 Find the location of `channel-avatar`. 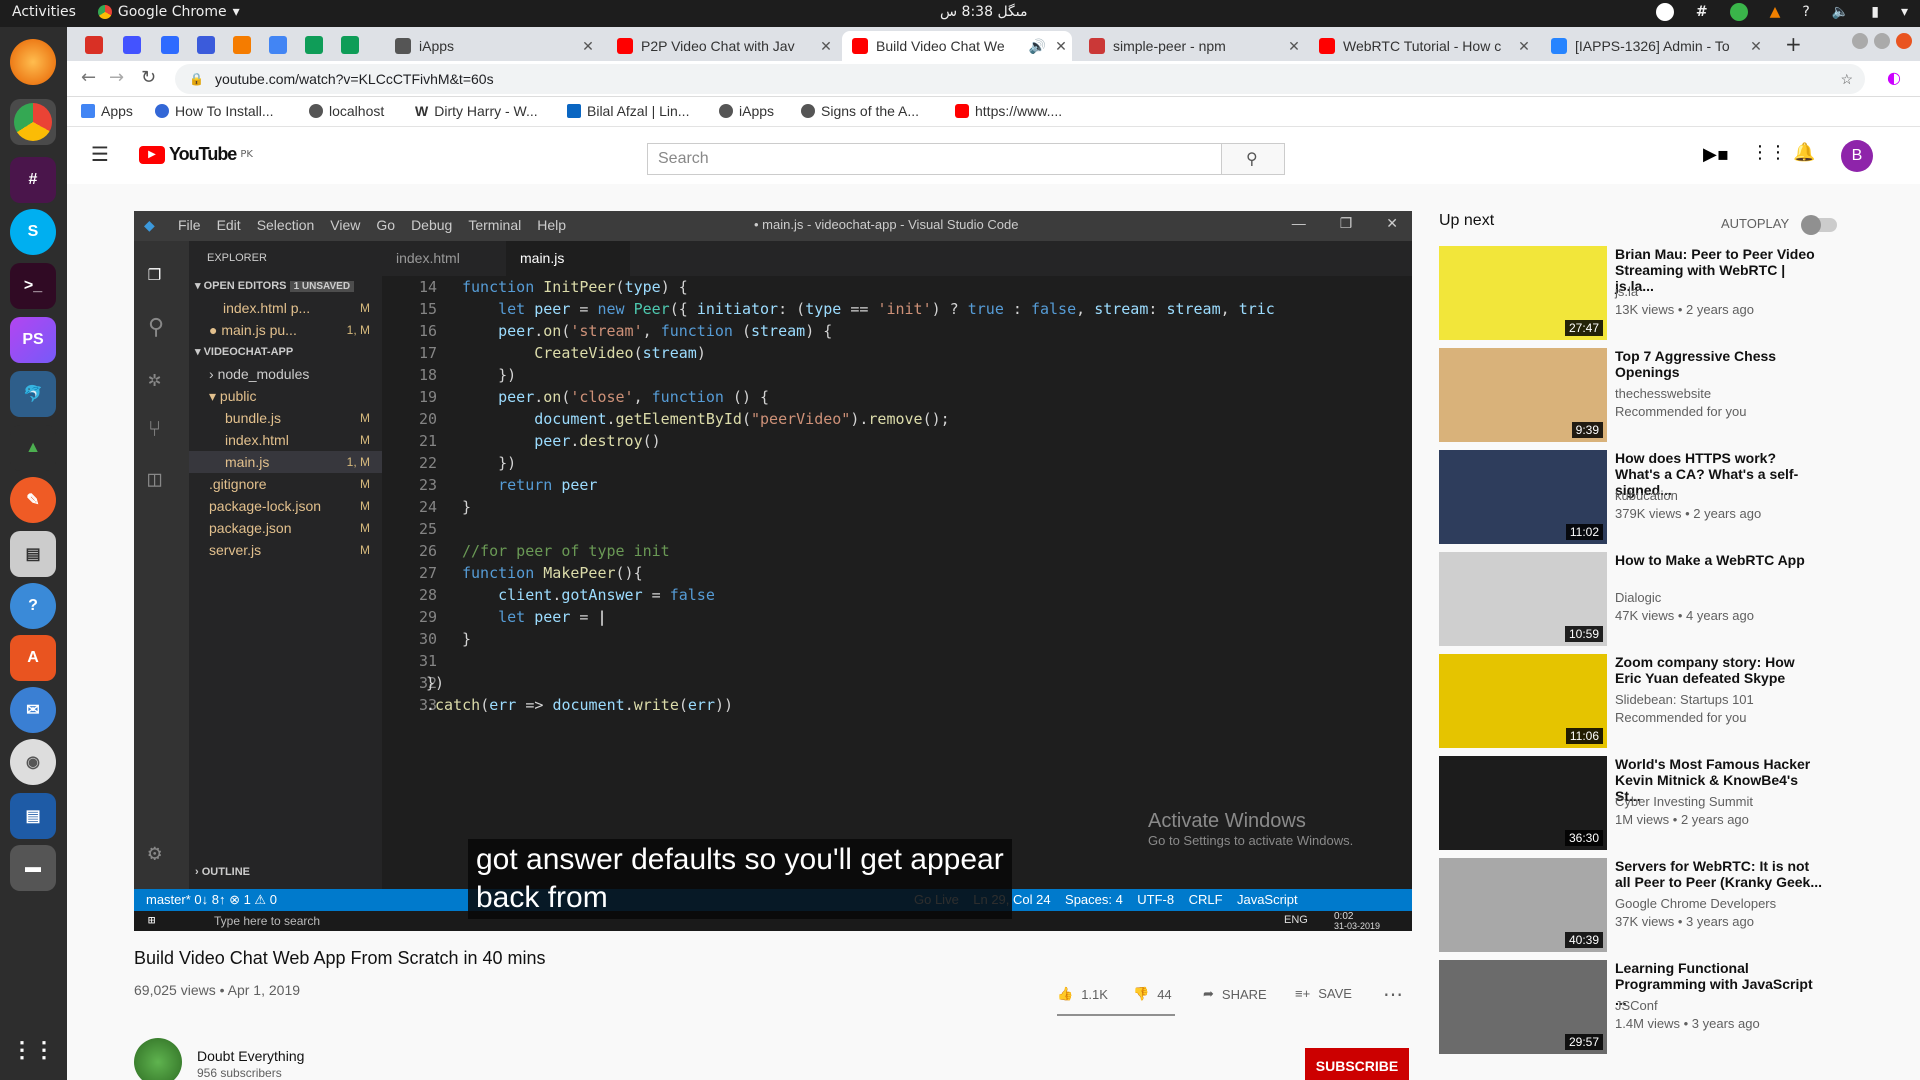

channel-avatar is located at coordinates (158, 1059).